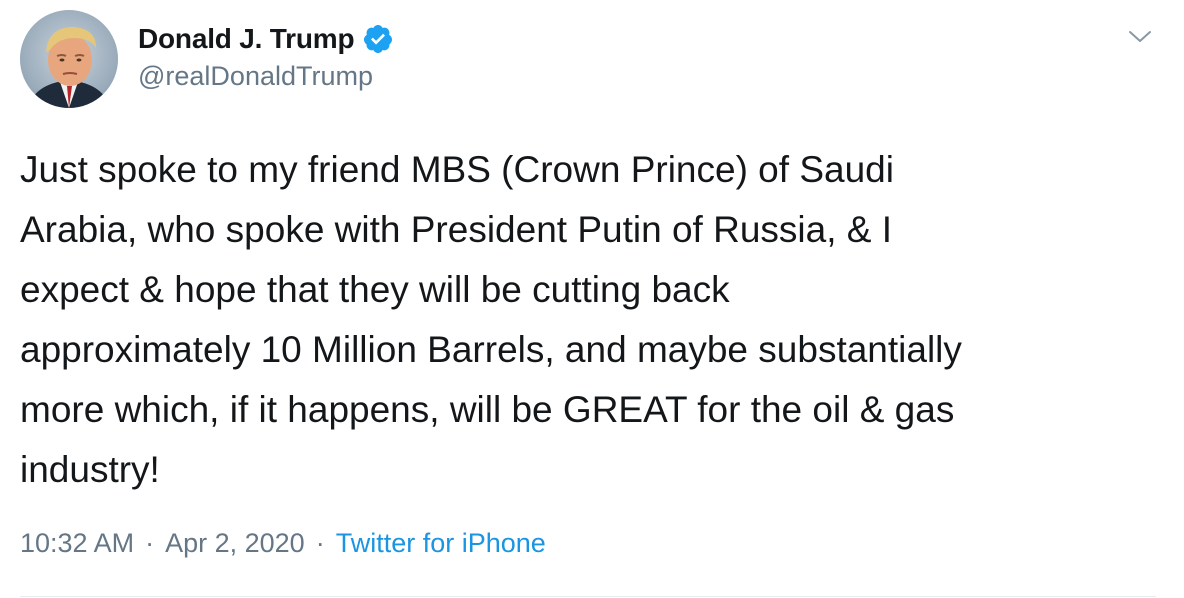 The height and width of the screenshot is (598, 1184). Describe the element at coordinates (266, 76) in the screenshot. I see `handle: @realDonaldTrump` at that location.